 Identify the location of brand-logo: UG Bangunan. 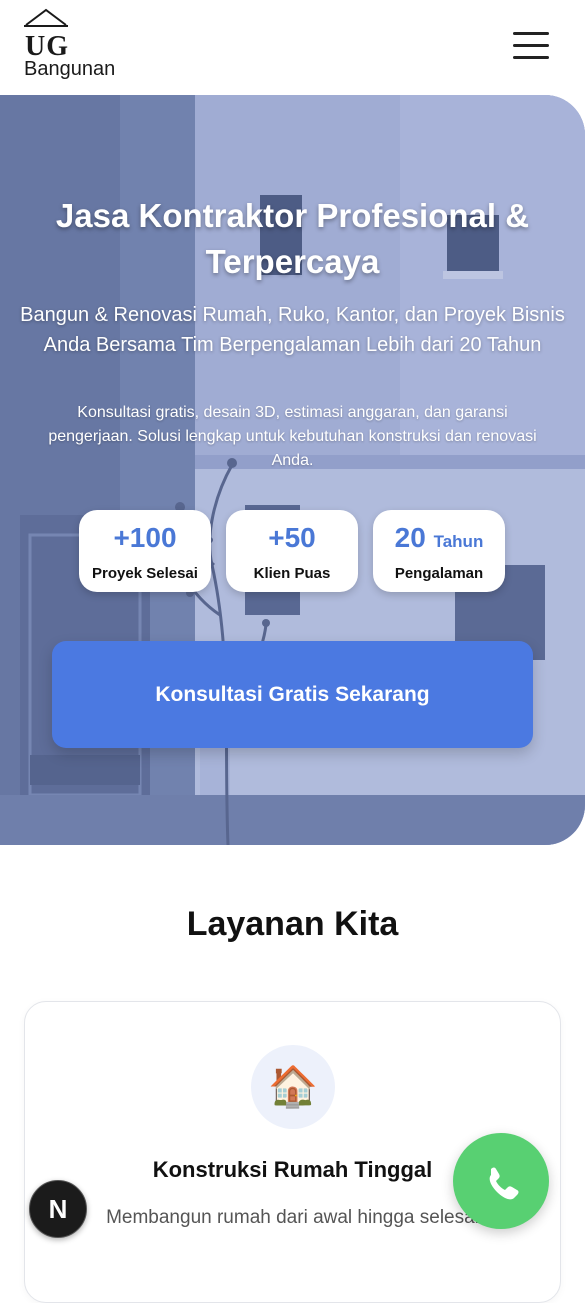
(79, 46).